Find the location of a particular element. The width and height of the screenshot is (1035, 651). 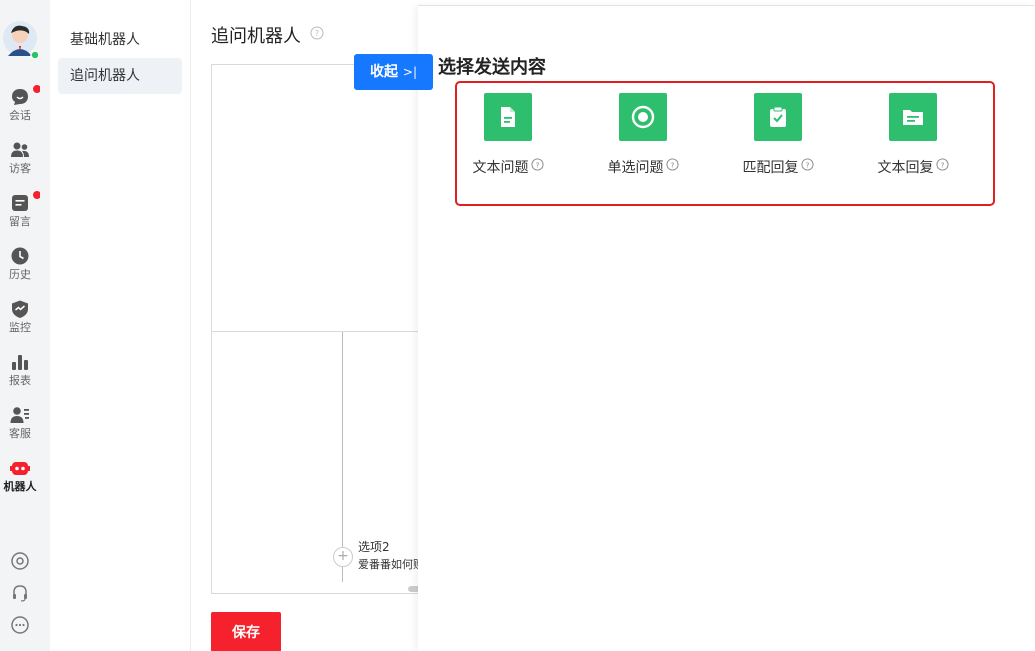

clock-icon is located at coordinates (20, 256).